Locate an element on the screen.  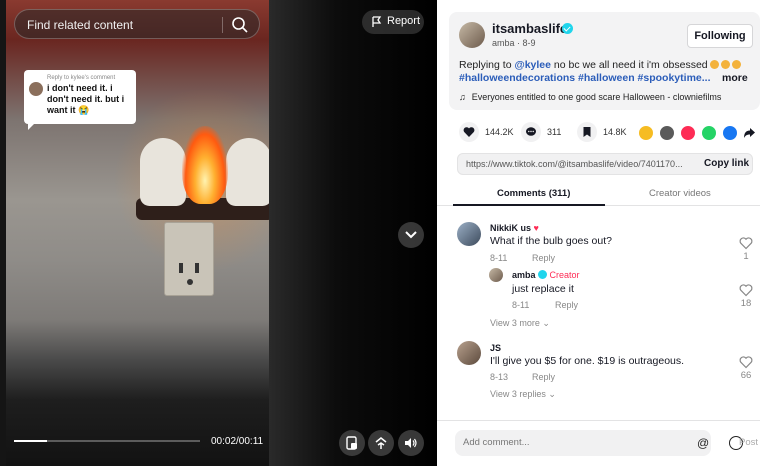
video-progress-fill is located at coordinates (31, 441).